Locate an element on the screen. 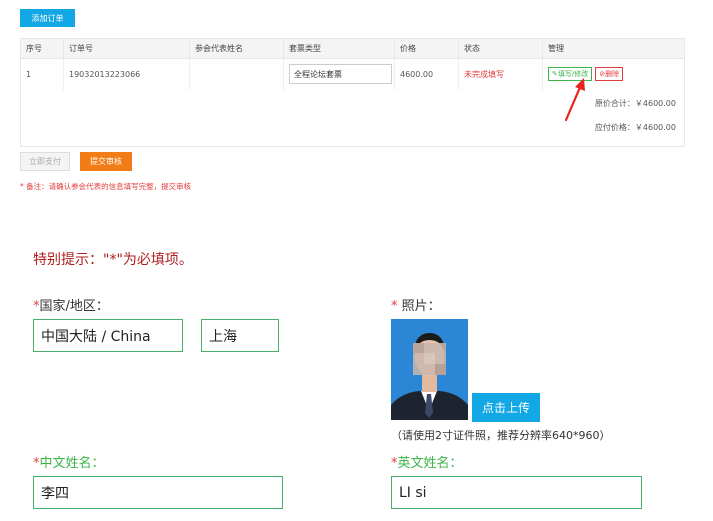 Image resolution: width=713 pixels, height=521 pixels. chinese-name-input: 李四 is located at coordinates (158, 492).